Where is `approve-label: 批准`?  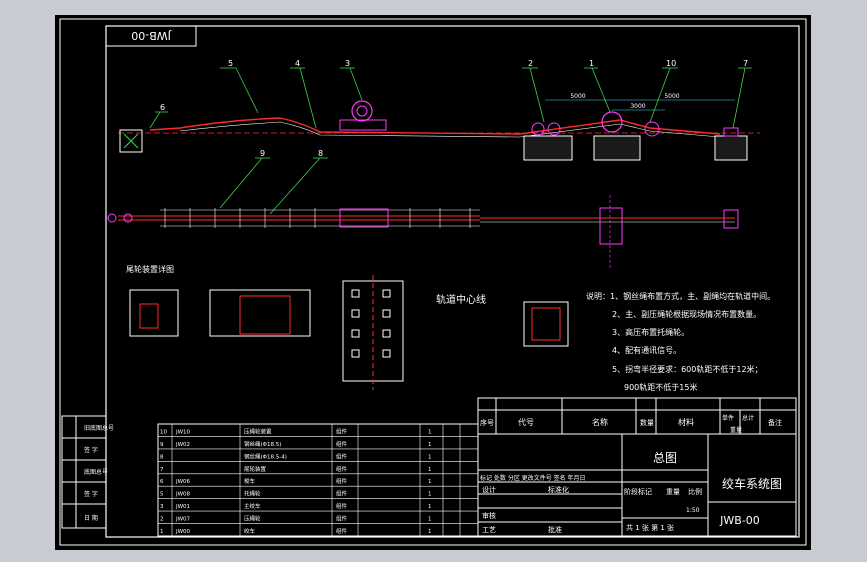 approve-label: 批准 is located at coordinates (555, 529).